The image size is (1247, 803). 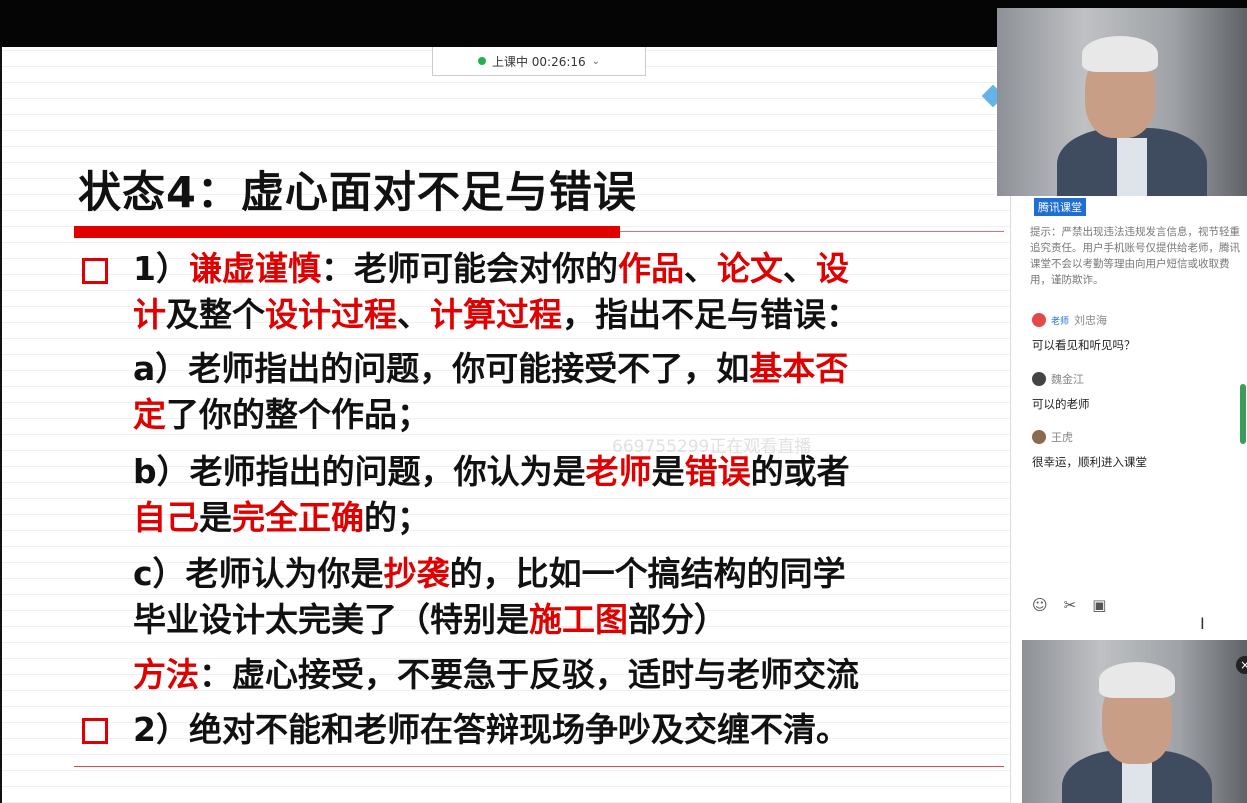 What do you see at coordinates (496, 674) in the screenshot?
I see `method-line: 方法：虚心接受，不要急于反驳，适时与老师交流` at bounding box center [496, 674].